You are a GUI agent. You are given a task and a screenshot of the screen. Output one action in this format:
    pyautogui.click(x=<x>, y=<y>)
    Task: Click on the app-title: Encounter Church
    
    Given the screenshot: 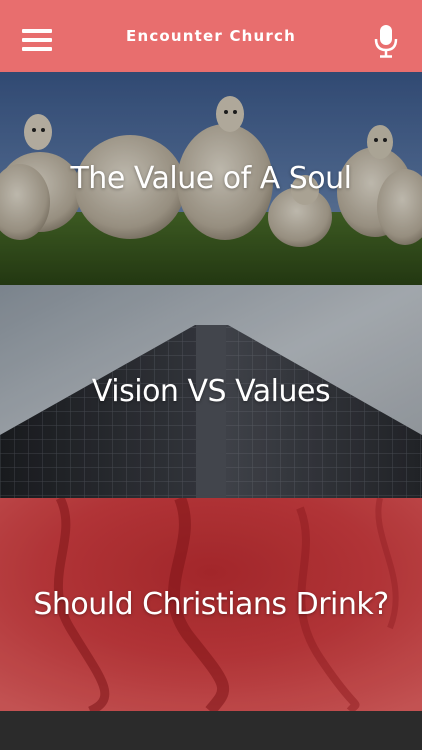 What is the action you would take?
    pyautogui.click(x=211, y=36)
    